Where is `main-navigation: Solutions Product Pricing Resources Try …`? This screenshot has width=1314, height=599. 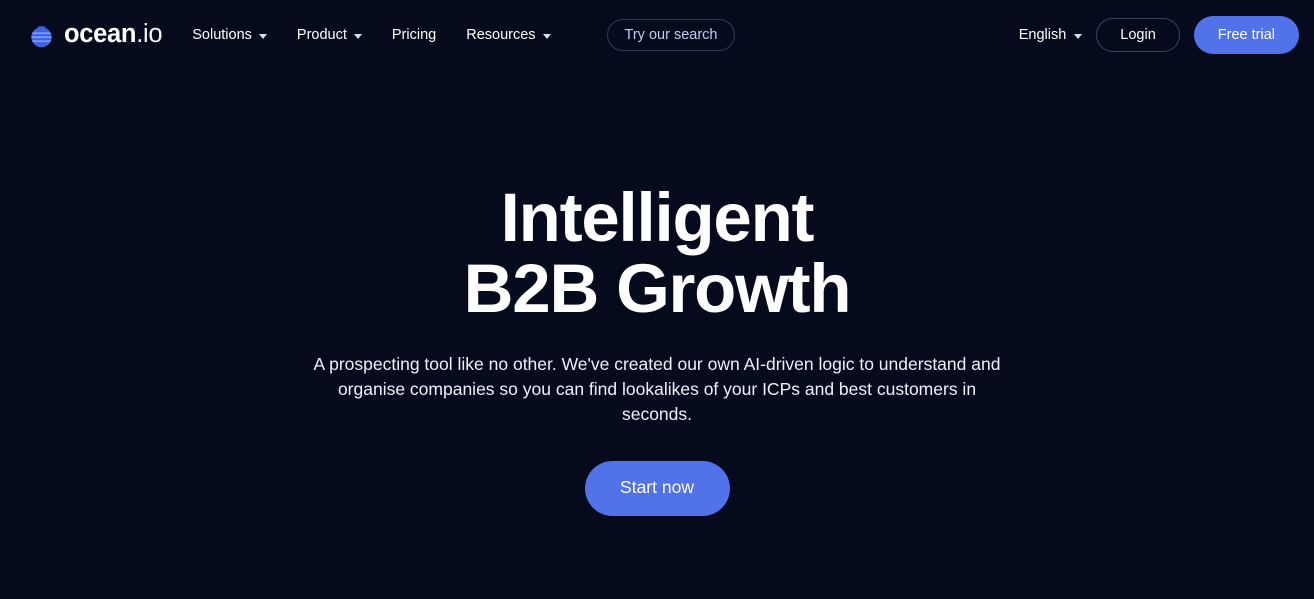
main-navigation: Solutions Product Pricing Resources Try … is located at coordinates (464, 35).